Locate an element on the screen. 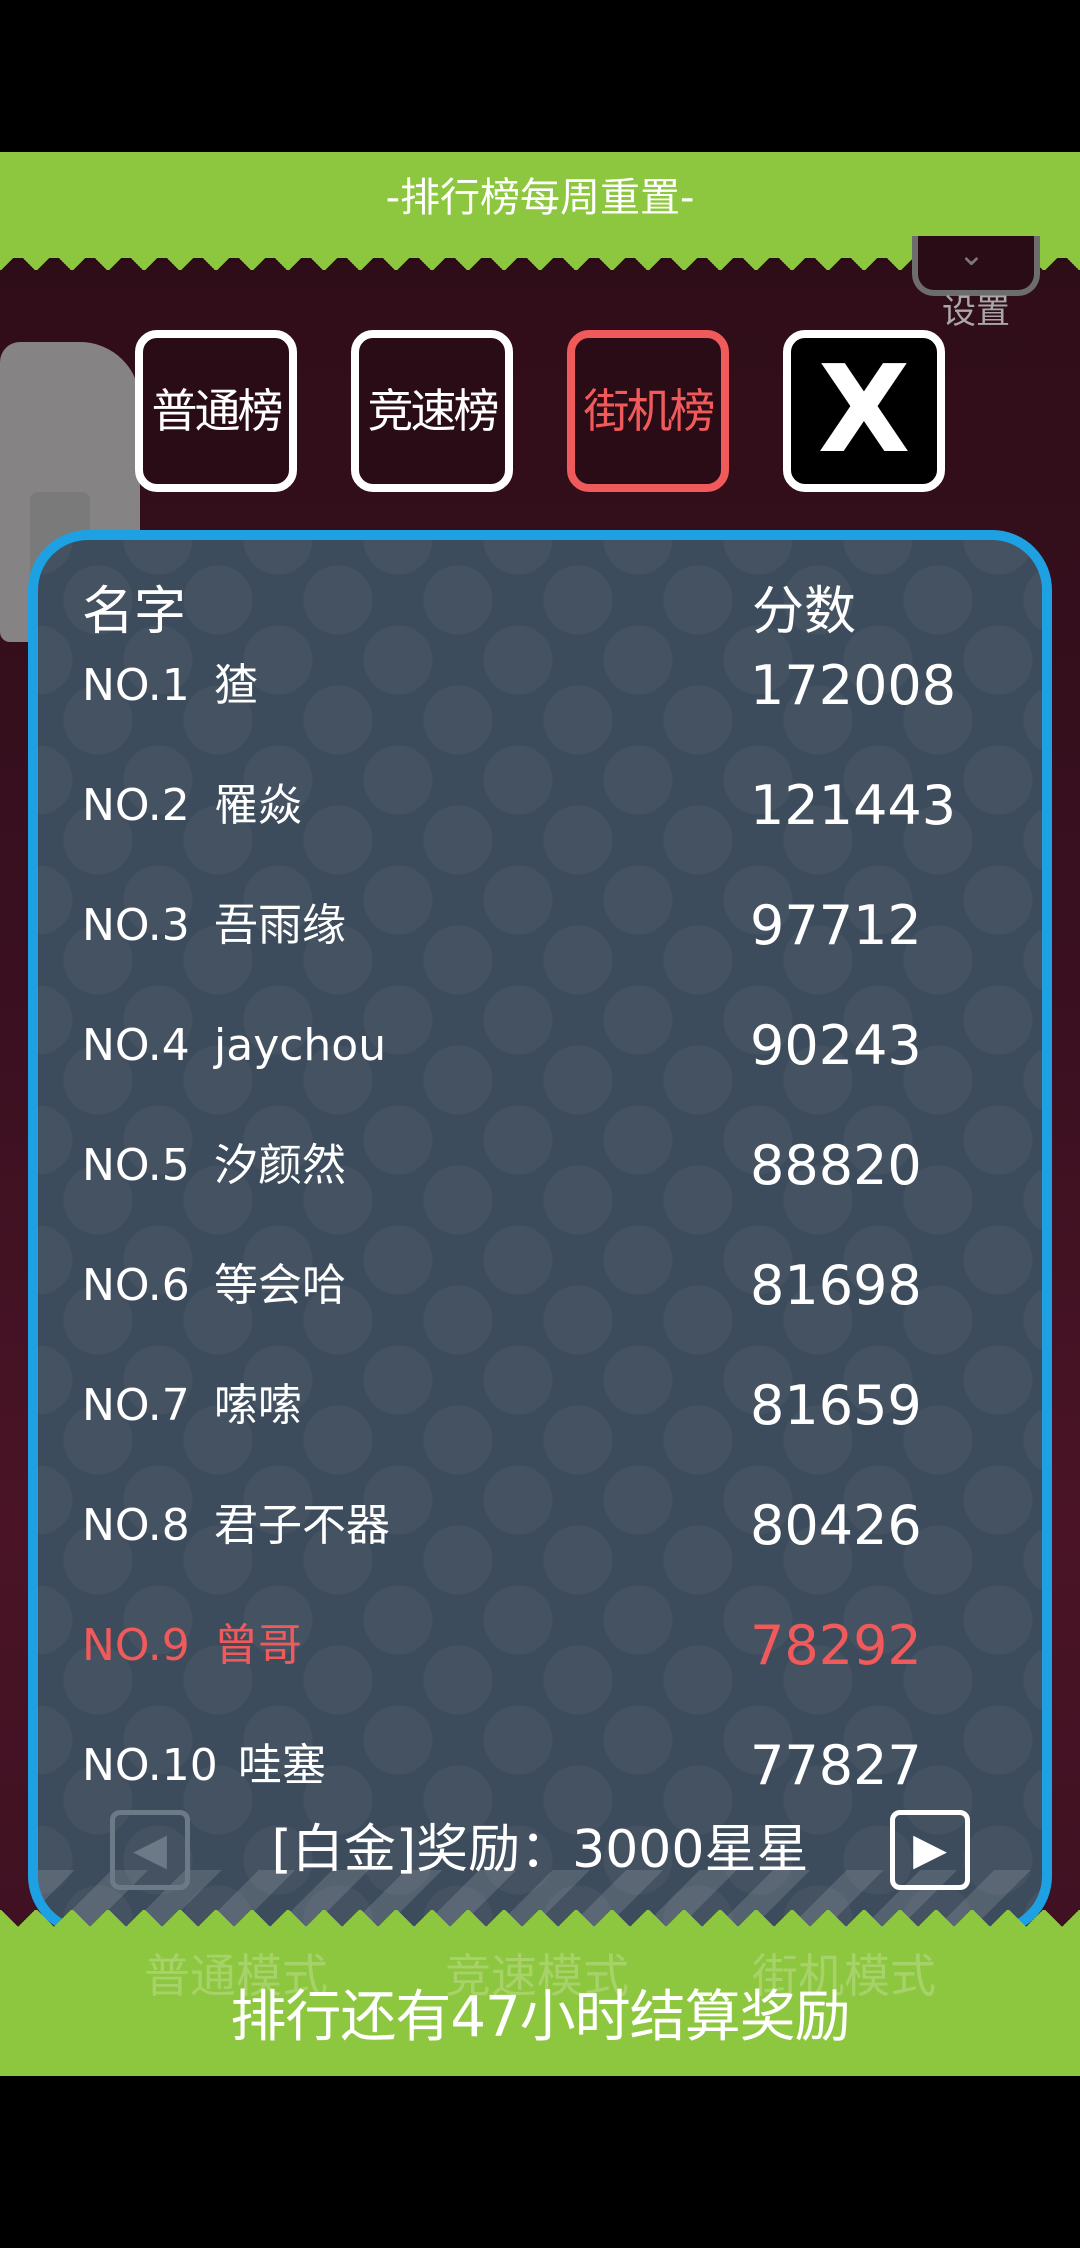 The height and width of the screenshot is (2248, 1080). row-name: 罹焱 is located at coordinates (258, 805).